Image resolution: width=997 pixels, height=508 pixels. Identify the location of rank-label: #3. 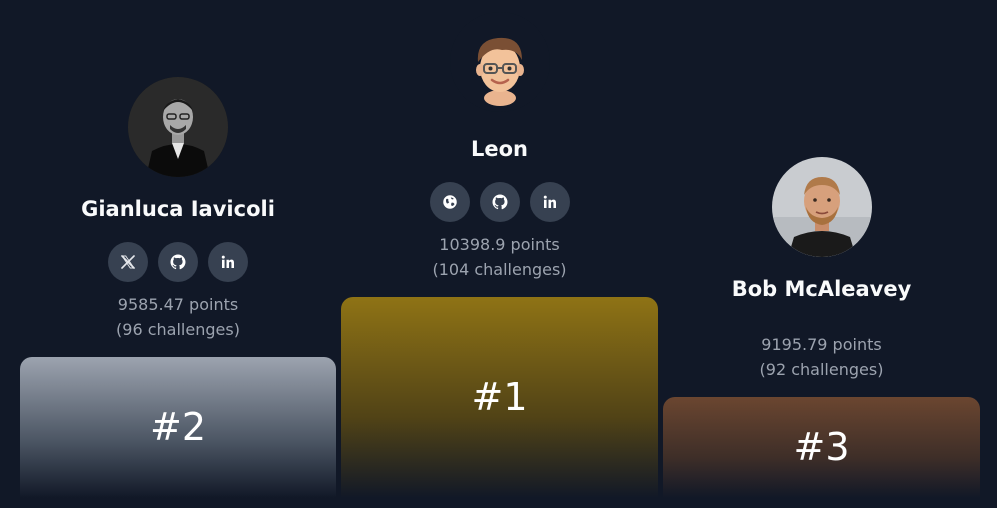
(821, 447).